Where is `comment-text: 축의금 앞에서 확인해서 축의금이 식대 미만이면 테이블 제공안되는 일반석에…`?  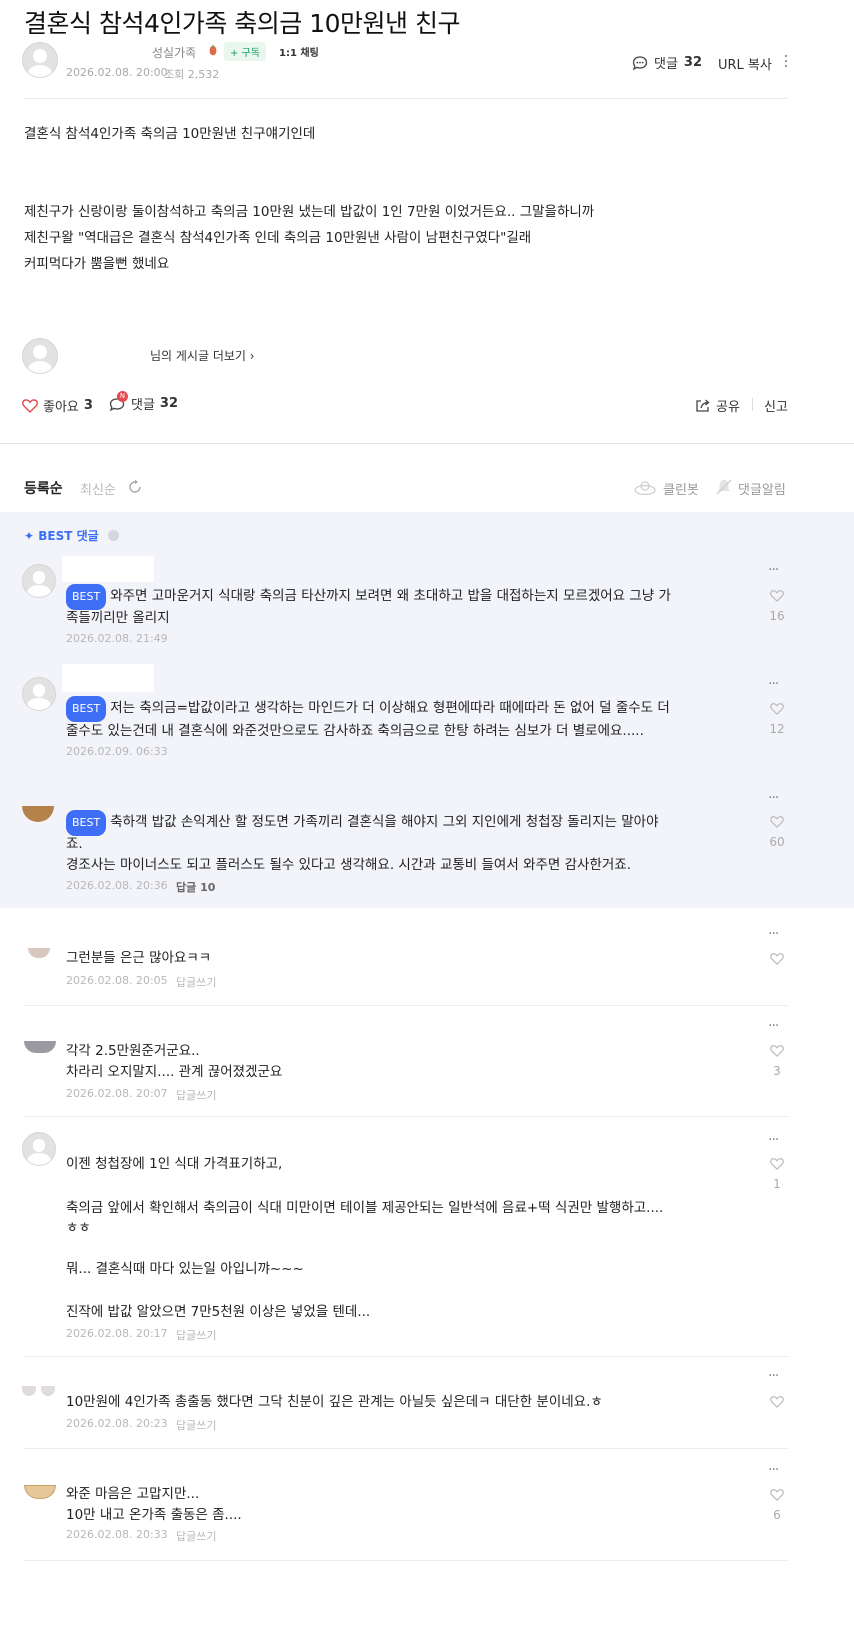 comment-text: 축의금 앞에서 확인해서 축의금이 식대 미만이면 테이블 제공안되는 일반석에… is located at coordinates (365, 1208).